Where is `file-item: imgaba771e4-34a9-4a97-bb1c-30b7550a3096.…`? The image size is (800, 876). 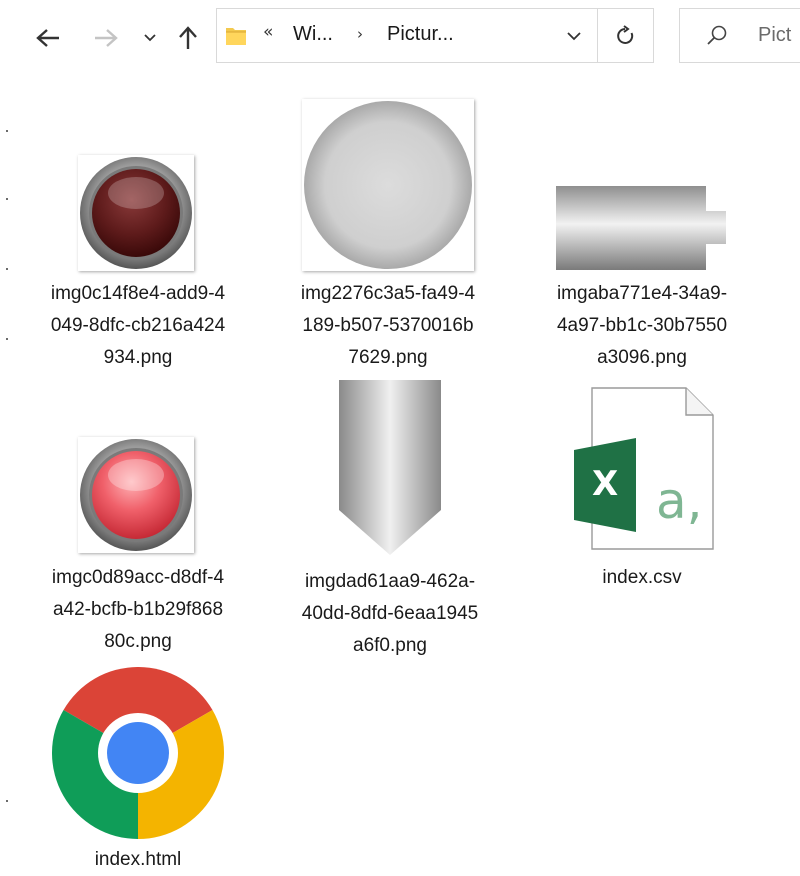
file-item: imgaba771e4-34a9-4a97-bb1c-30b7550a3096.… is located at coordinates (642, 280).